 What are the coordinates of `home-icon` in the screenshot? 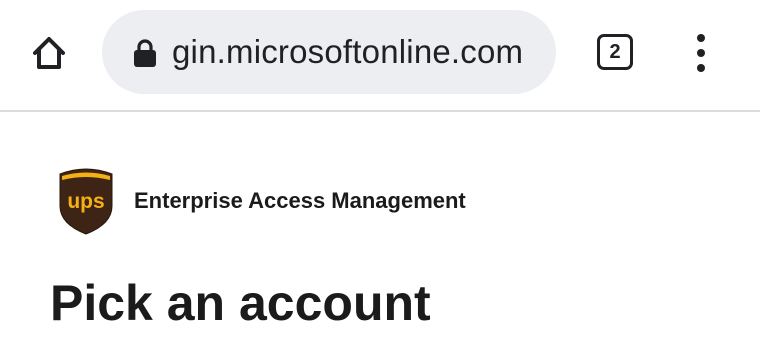 It's located at (49, 53).